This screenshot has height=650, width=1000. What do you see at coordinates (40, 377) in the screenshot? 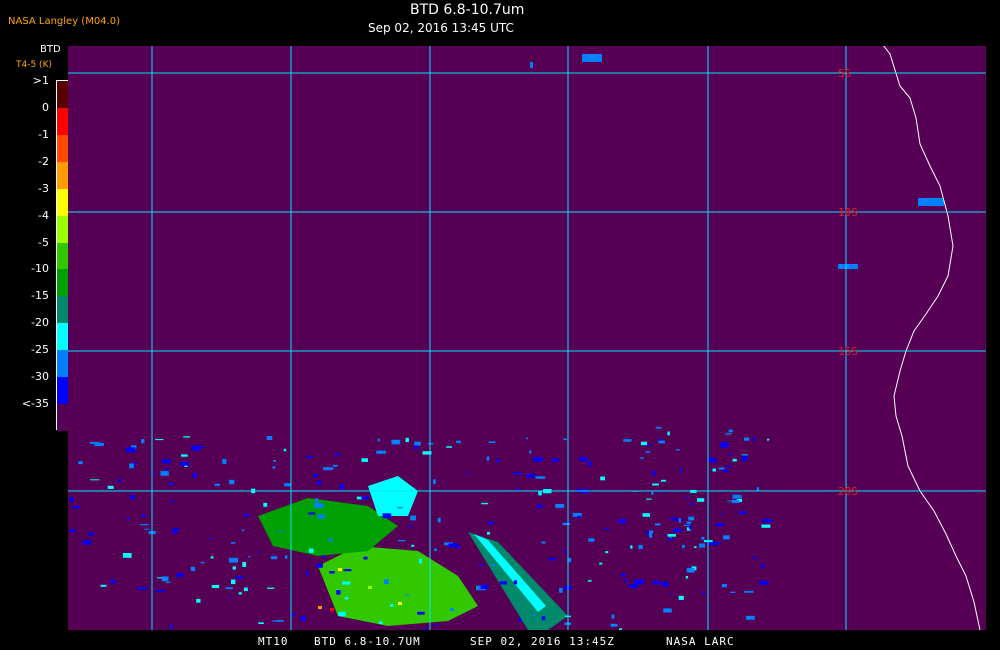
I see `legend-label: -30` at bounding box center [40, 377].